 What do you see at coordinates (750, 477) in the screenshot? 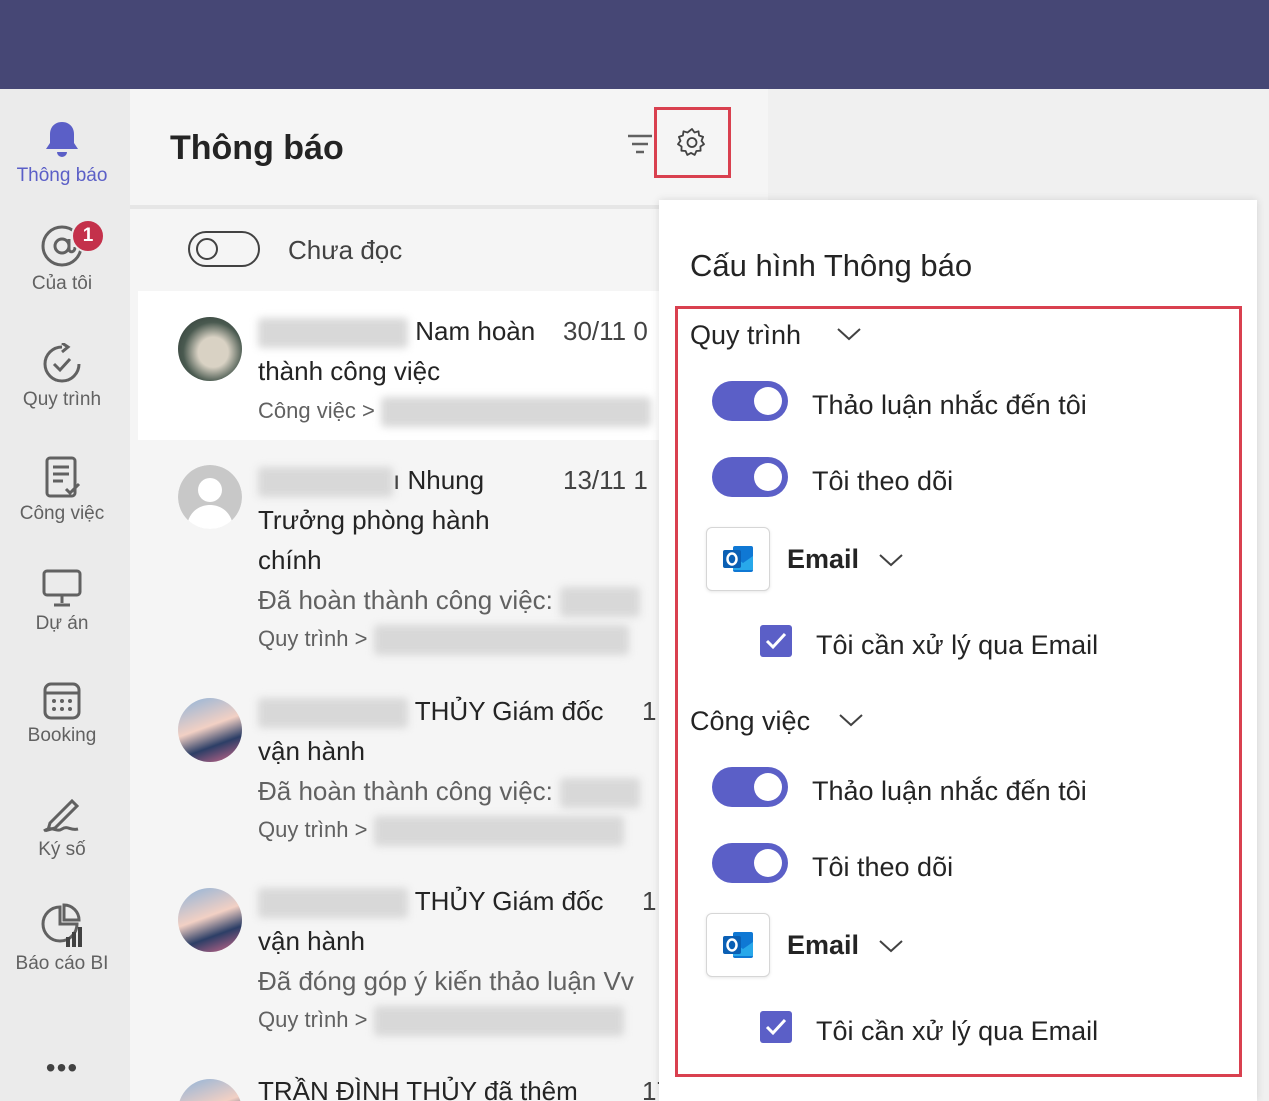
I see `toggle-follow-workflow` at bounding box center [750, 477].